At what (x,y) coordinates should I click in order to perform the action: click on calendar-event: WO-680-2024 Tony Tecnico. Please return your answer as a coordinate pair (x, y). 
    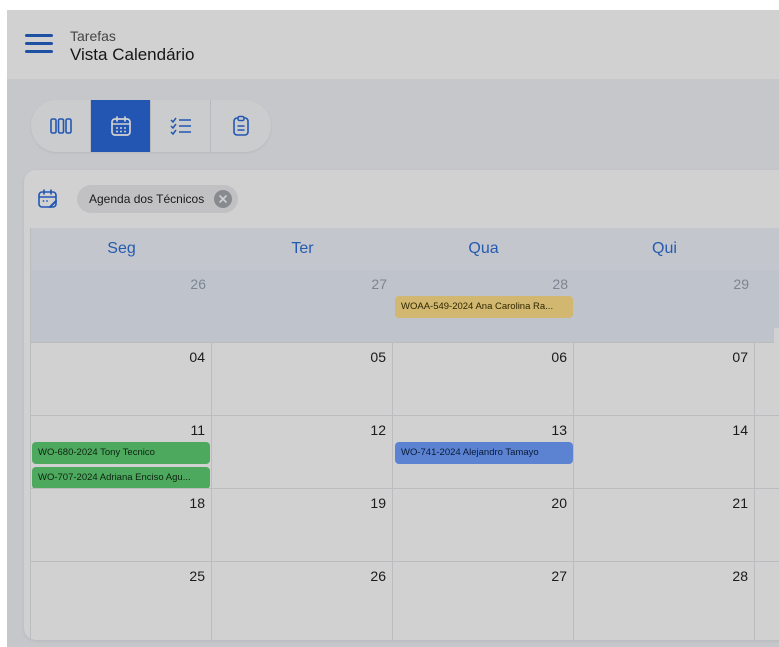
    Looking at the image, I should click on (121, 453).